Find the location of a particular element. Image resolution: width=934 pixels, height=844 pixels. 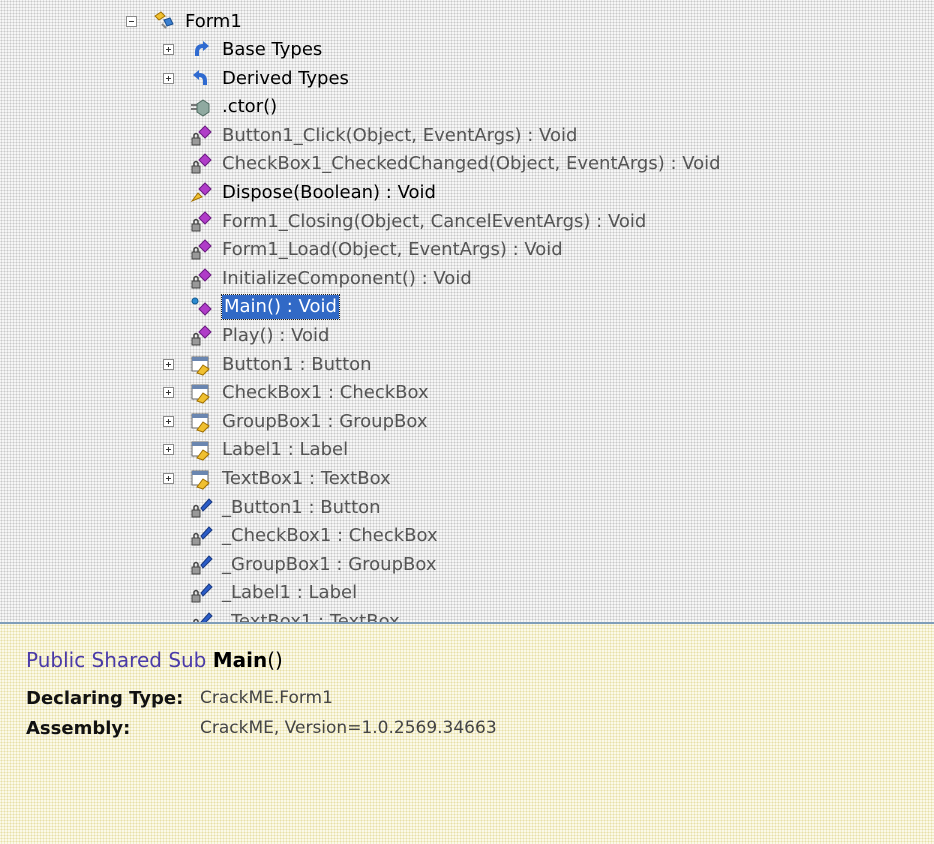

signature-keywords: Public Shared Sub is located at coordinates (116, 660).